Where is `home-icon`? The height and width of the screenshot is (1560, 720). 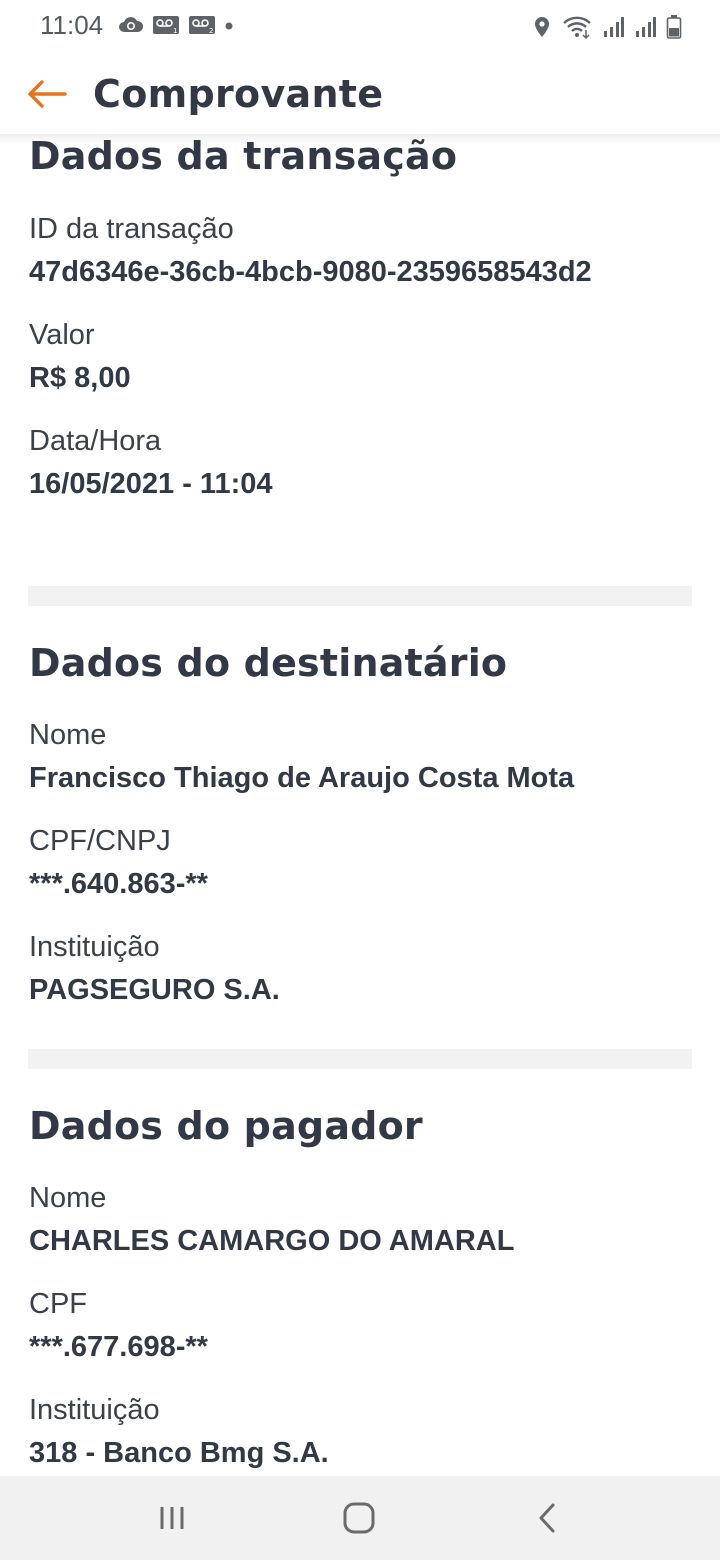
home-icon is located at coordinates (359, 1518).